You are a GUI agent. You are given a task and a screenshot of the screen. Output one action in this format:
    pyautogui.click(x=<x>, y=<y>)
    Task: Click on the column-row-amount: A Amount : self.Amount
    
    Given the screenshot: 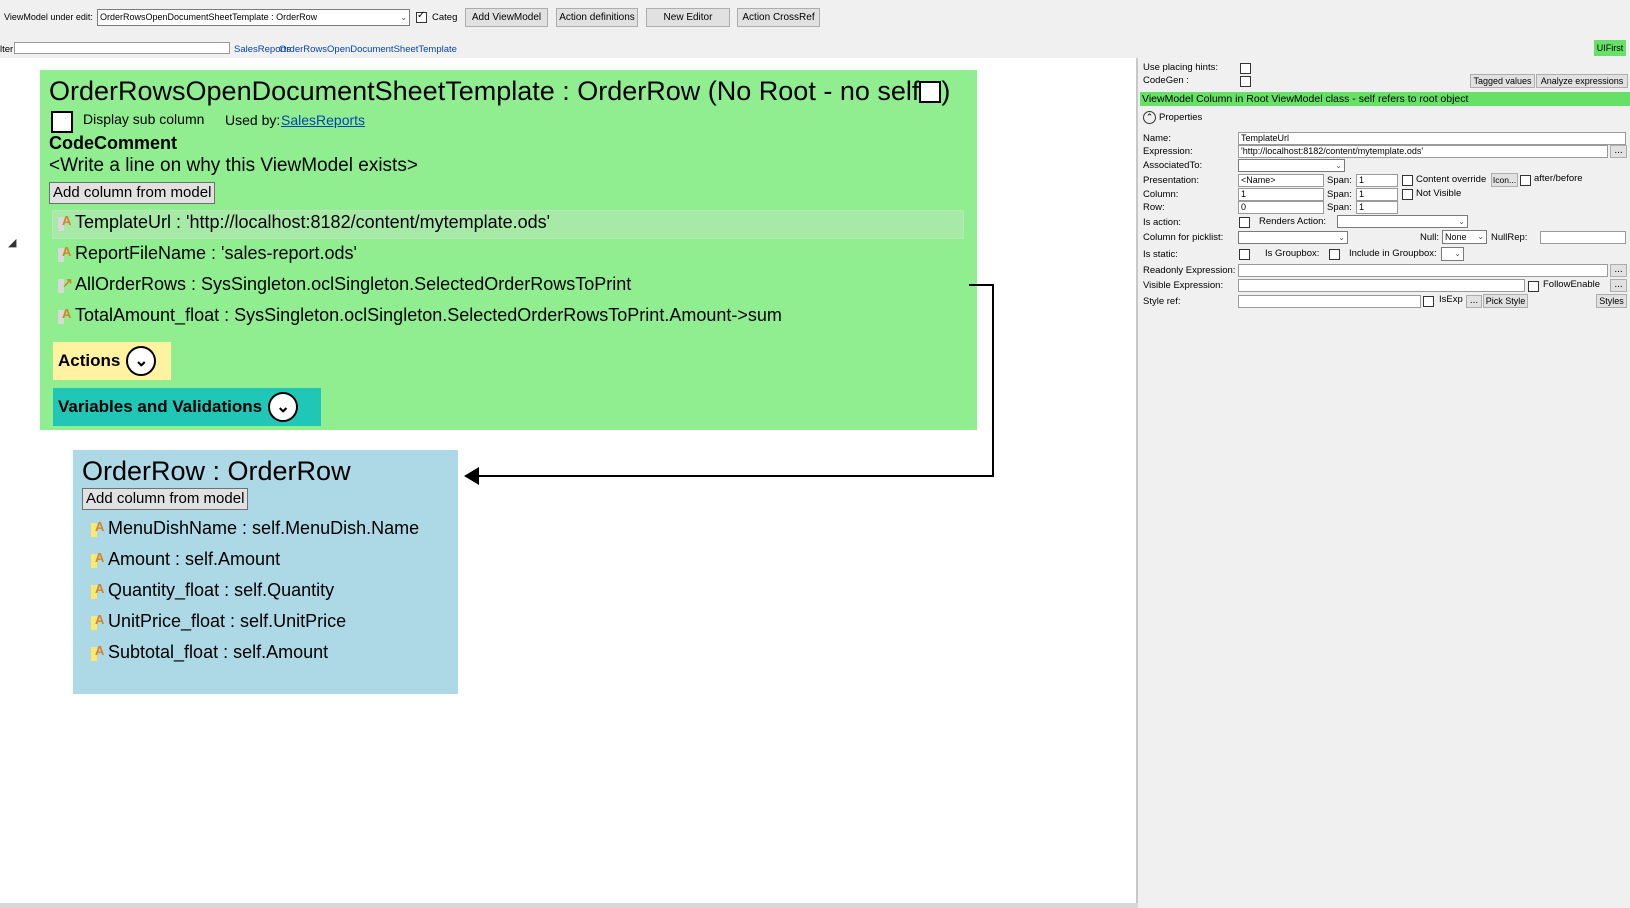 What is the action you would take?
    pyautogui.click(x=185, y=559)
    